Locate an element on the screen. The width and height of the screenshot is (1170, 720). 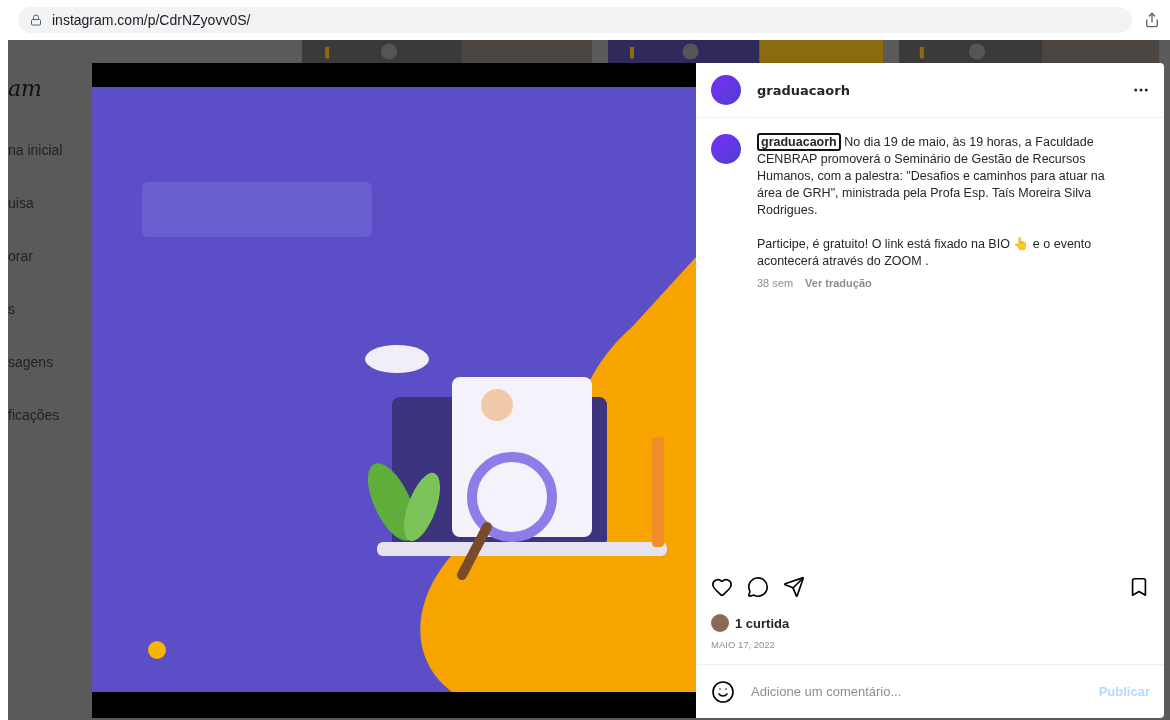
emoji-icon is located at coordinates (723, 691).